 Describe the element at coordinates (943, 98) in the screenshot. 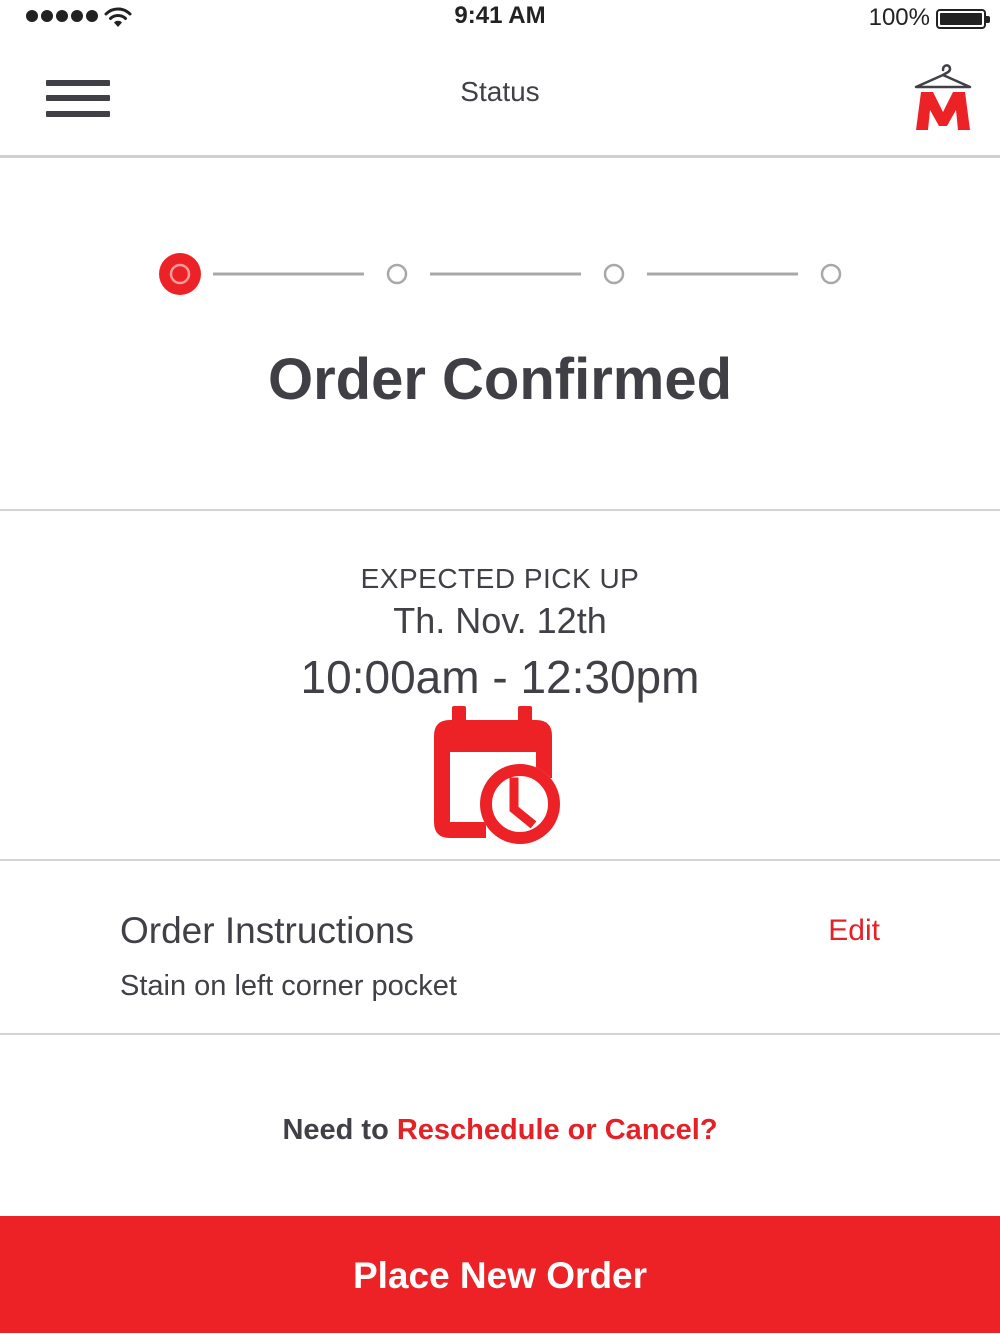

I see `brand-logo` at that location.